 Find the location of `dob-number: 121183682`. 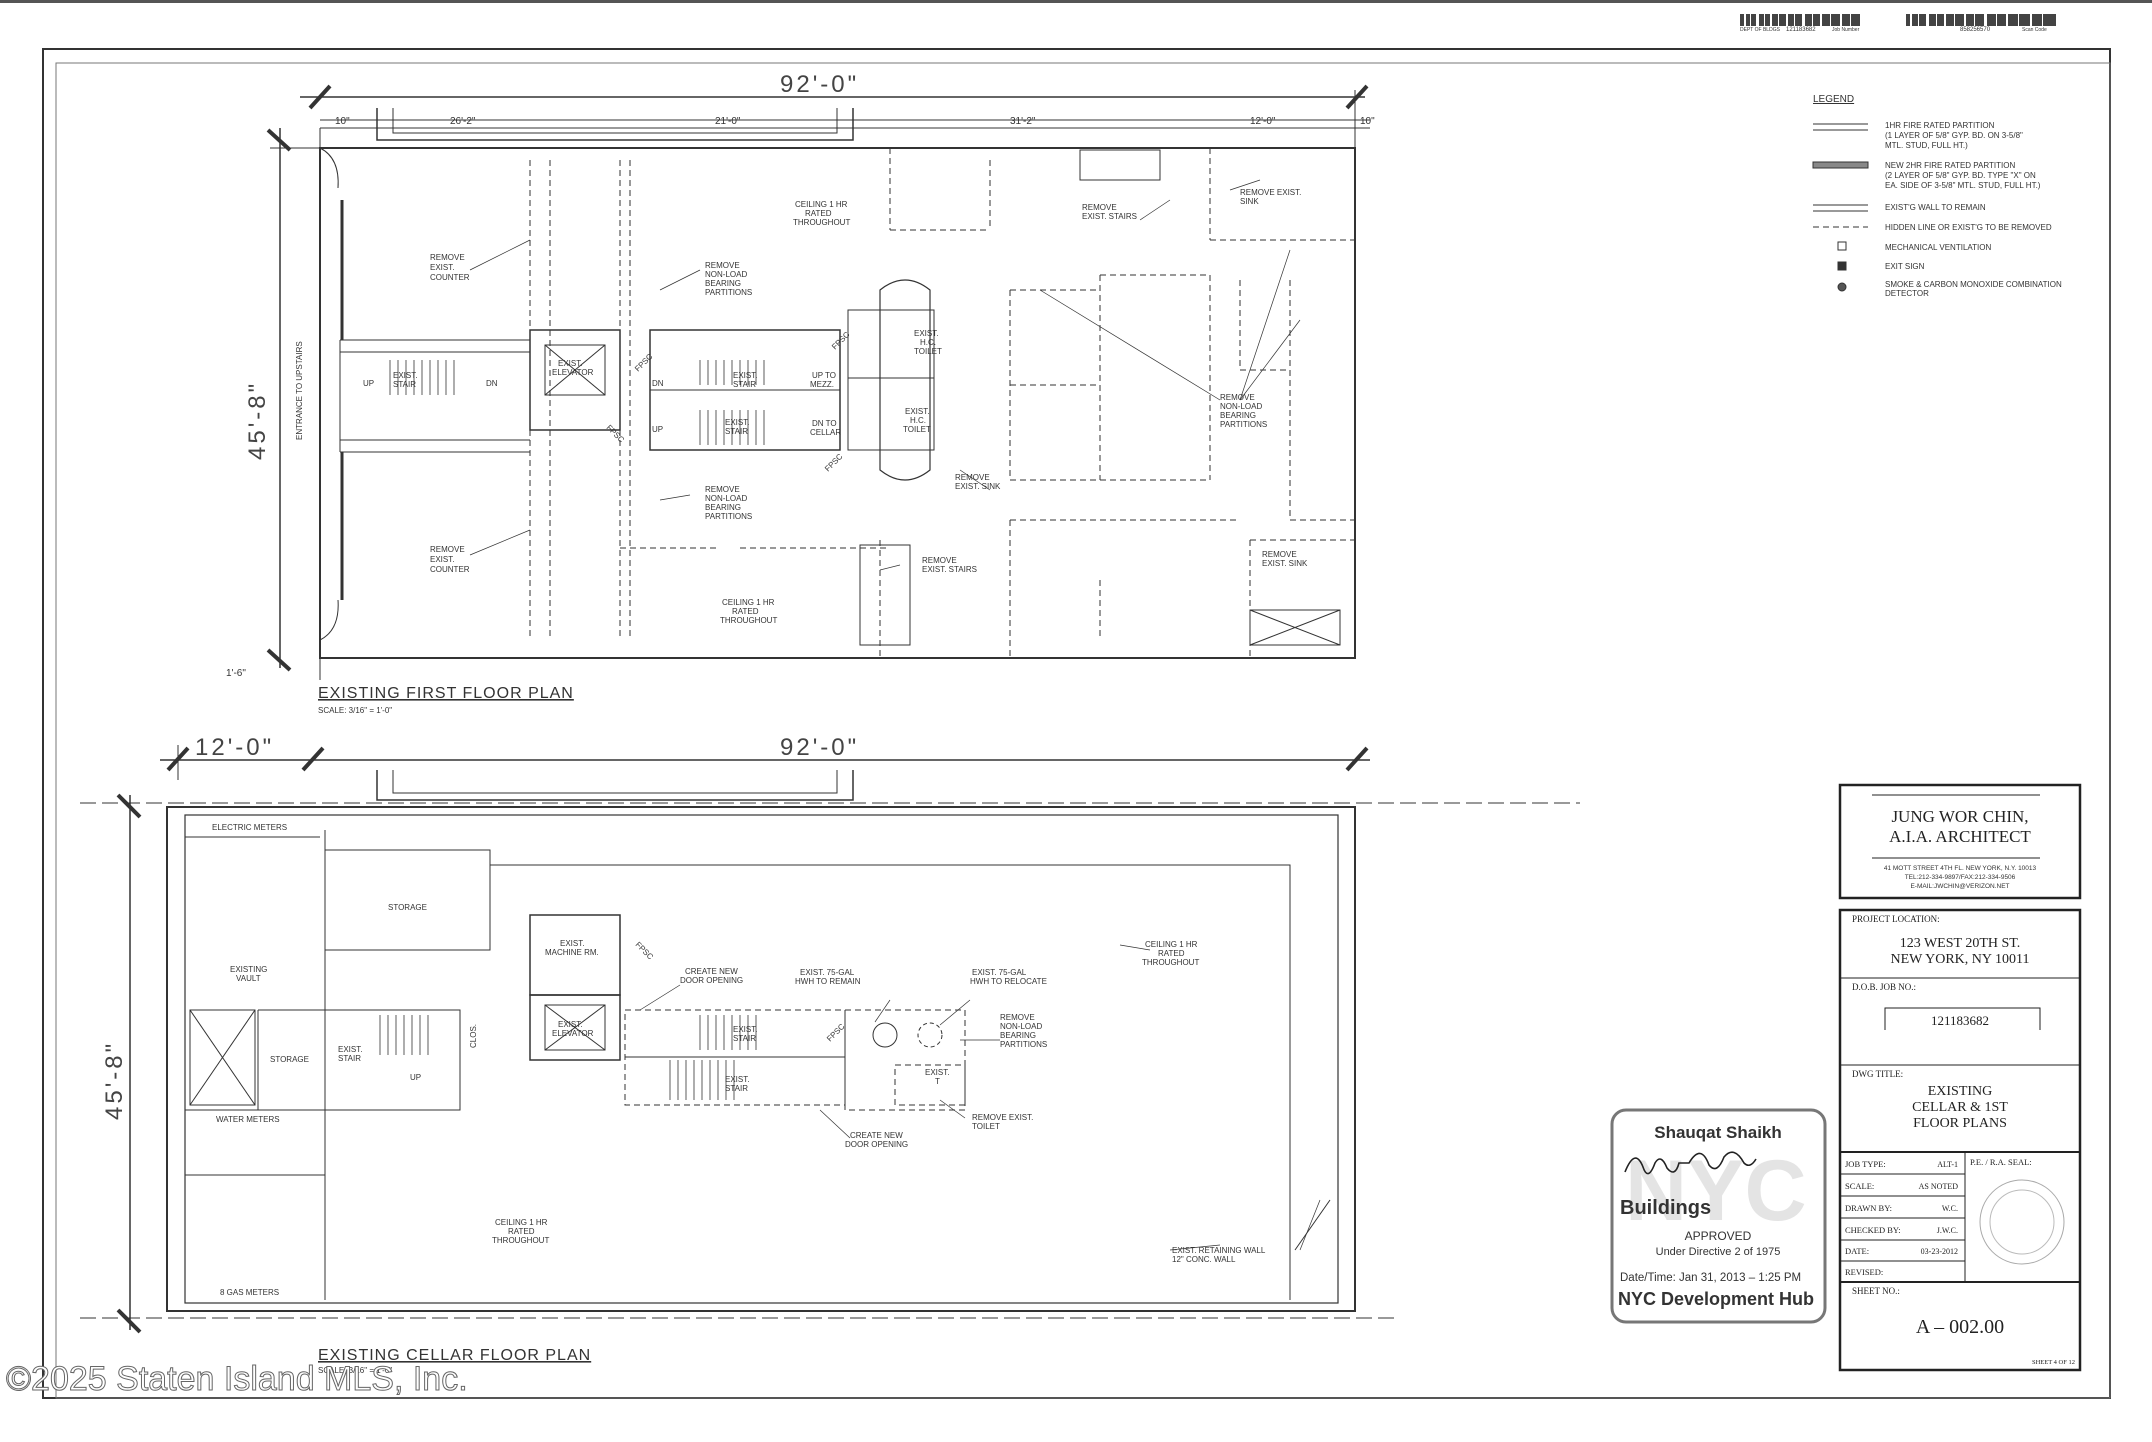

dob-number: 121183682 is located at coordinates (1801, 30).